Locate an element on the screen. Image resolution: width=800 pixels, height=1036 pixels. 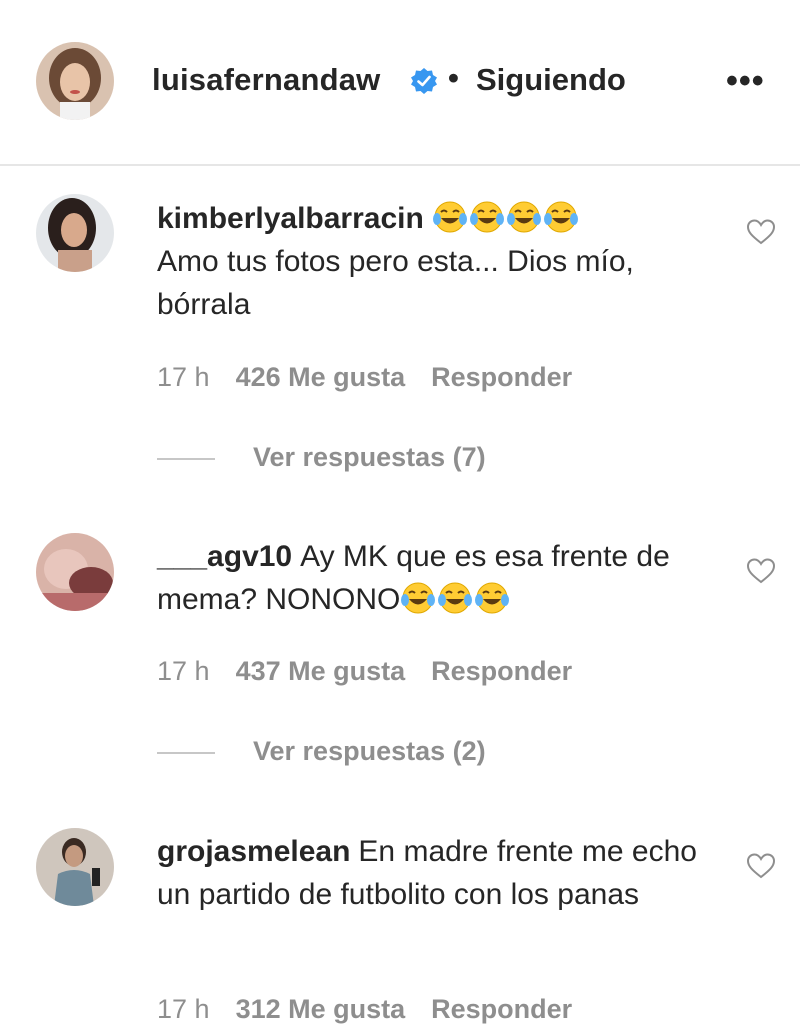
comment-username: ___agv10 is located at coordinates (224, 556).